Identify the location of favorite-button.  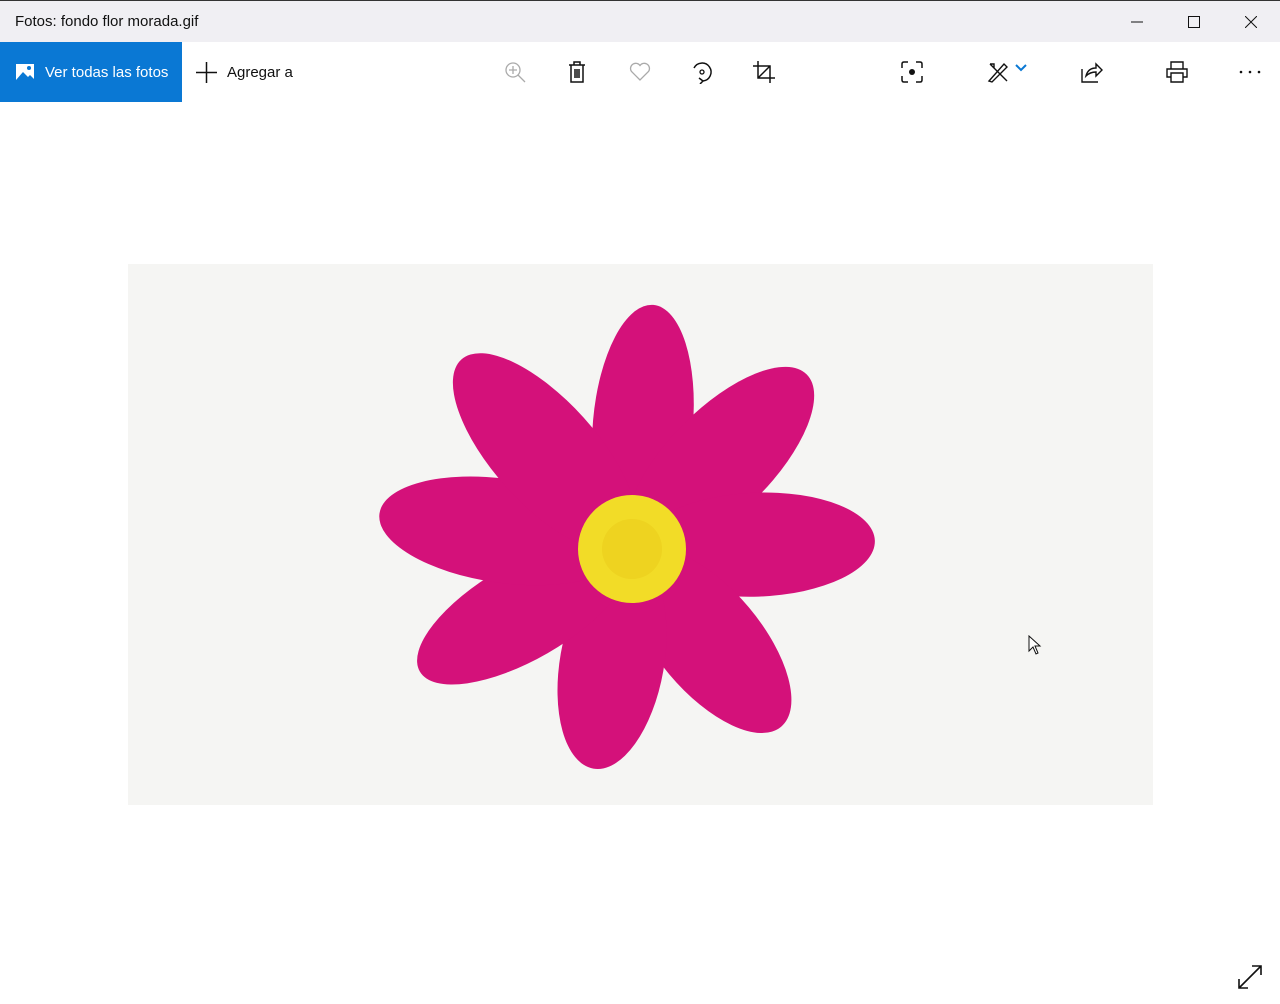
(640, 72).